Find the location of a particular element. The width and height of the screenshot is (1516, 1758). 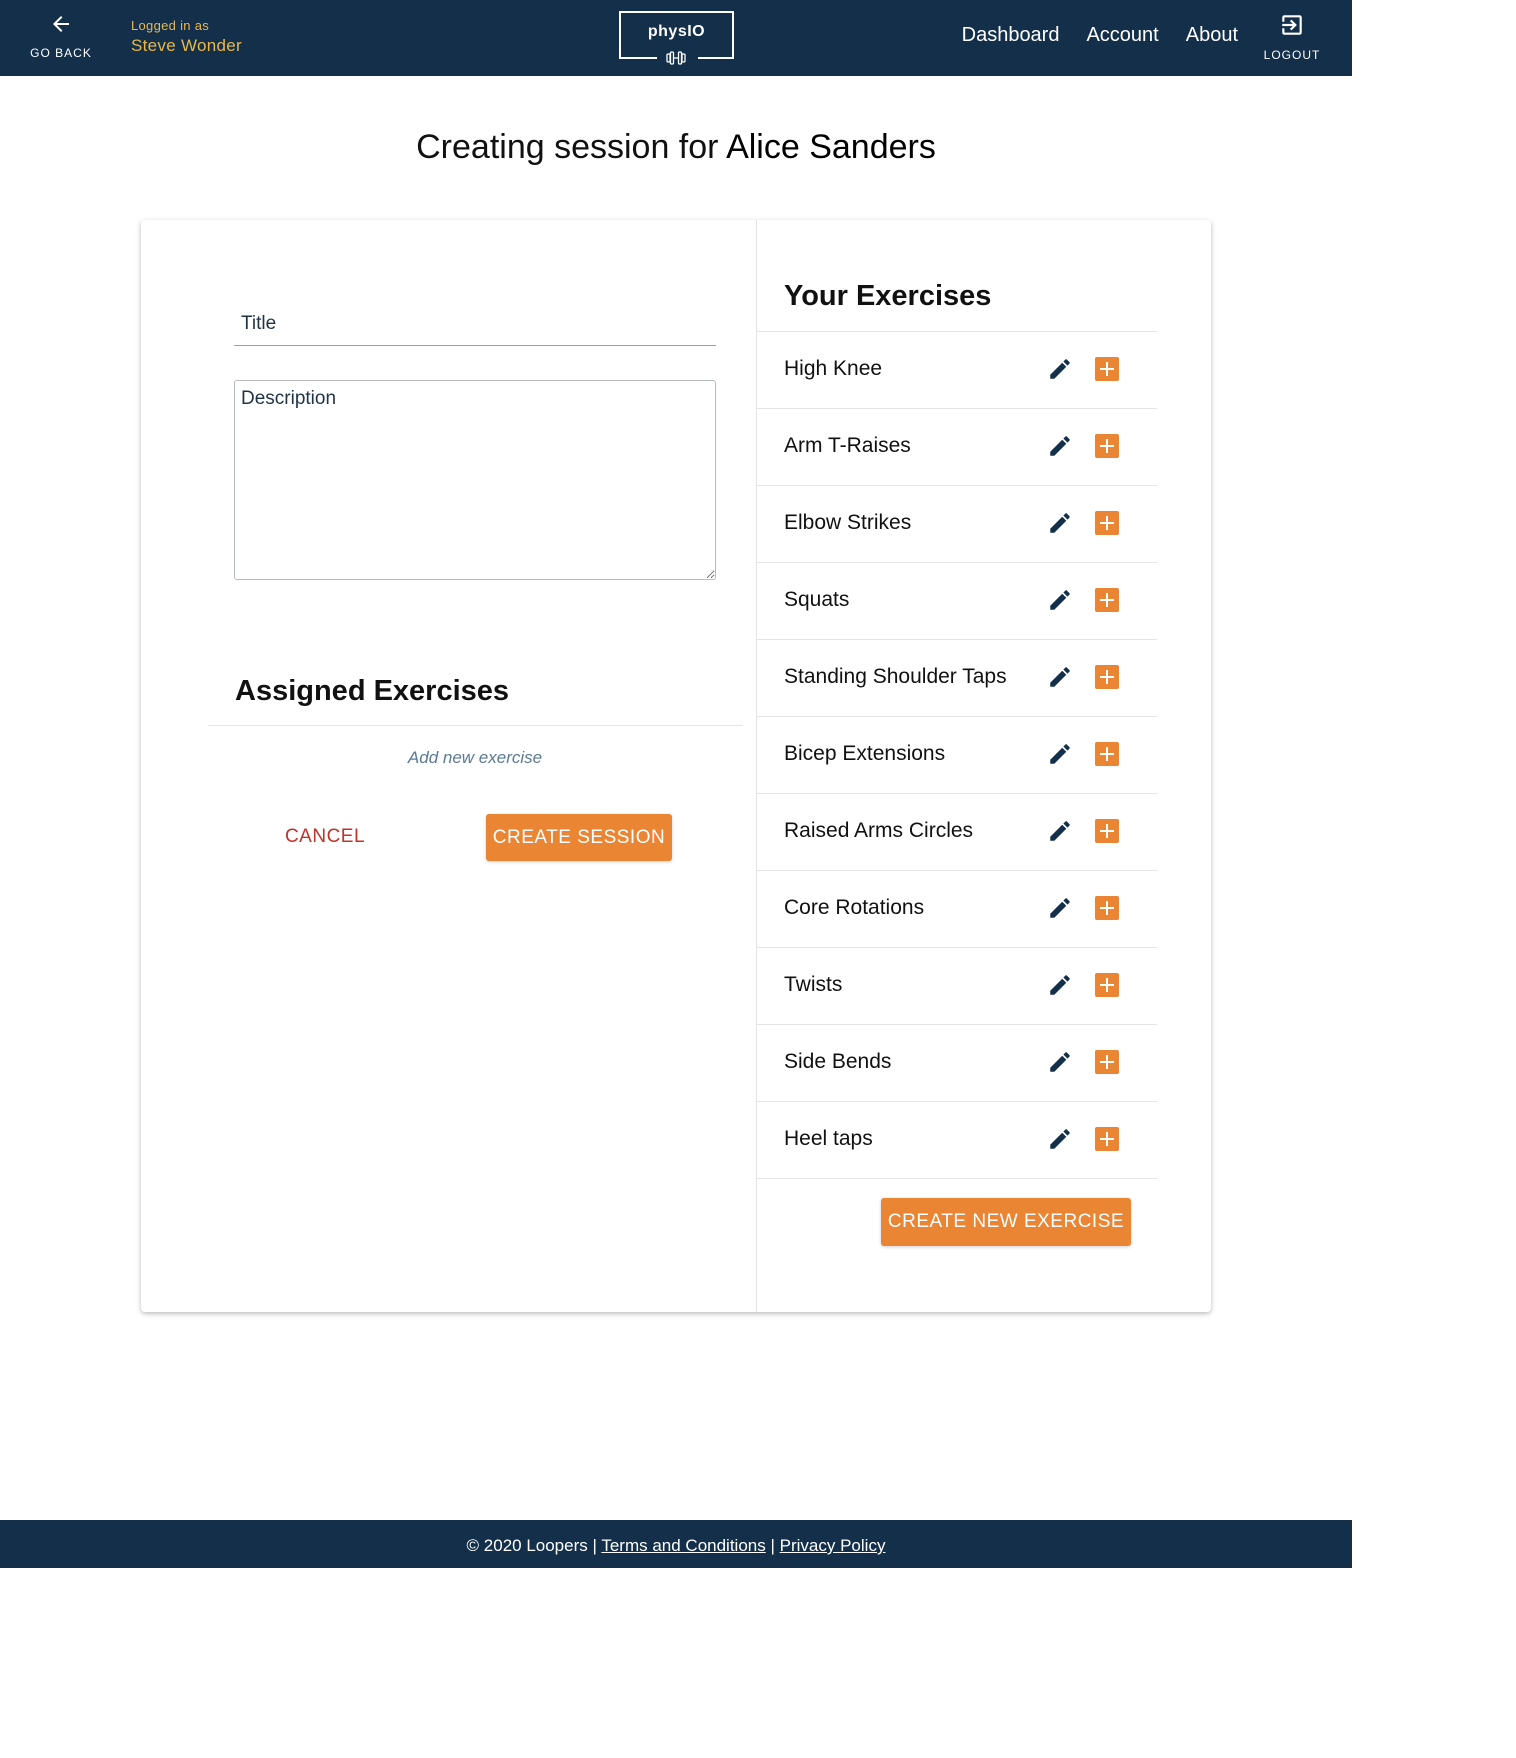

patient-name: Alice Sanders is located at coordinates (831, 147).